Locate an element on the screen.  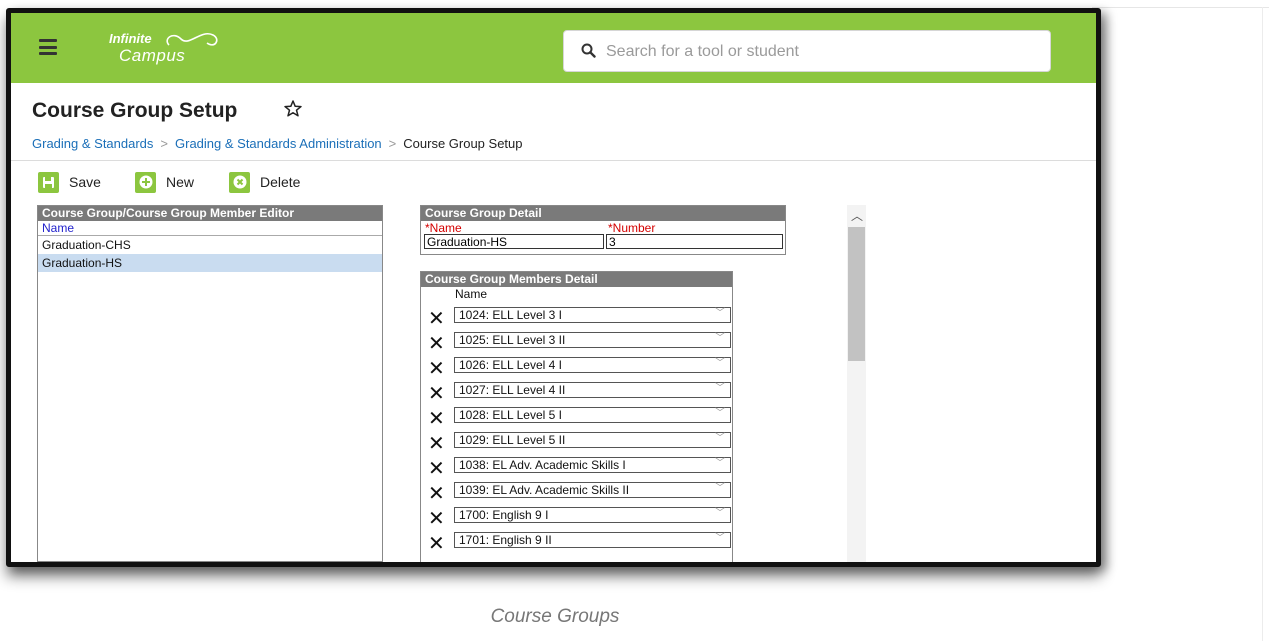
name-field is located at coordinates (514, 241).